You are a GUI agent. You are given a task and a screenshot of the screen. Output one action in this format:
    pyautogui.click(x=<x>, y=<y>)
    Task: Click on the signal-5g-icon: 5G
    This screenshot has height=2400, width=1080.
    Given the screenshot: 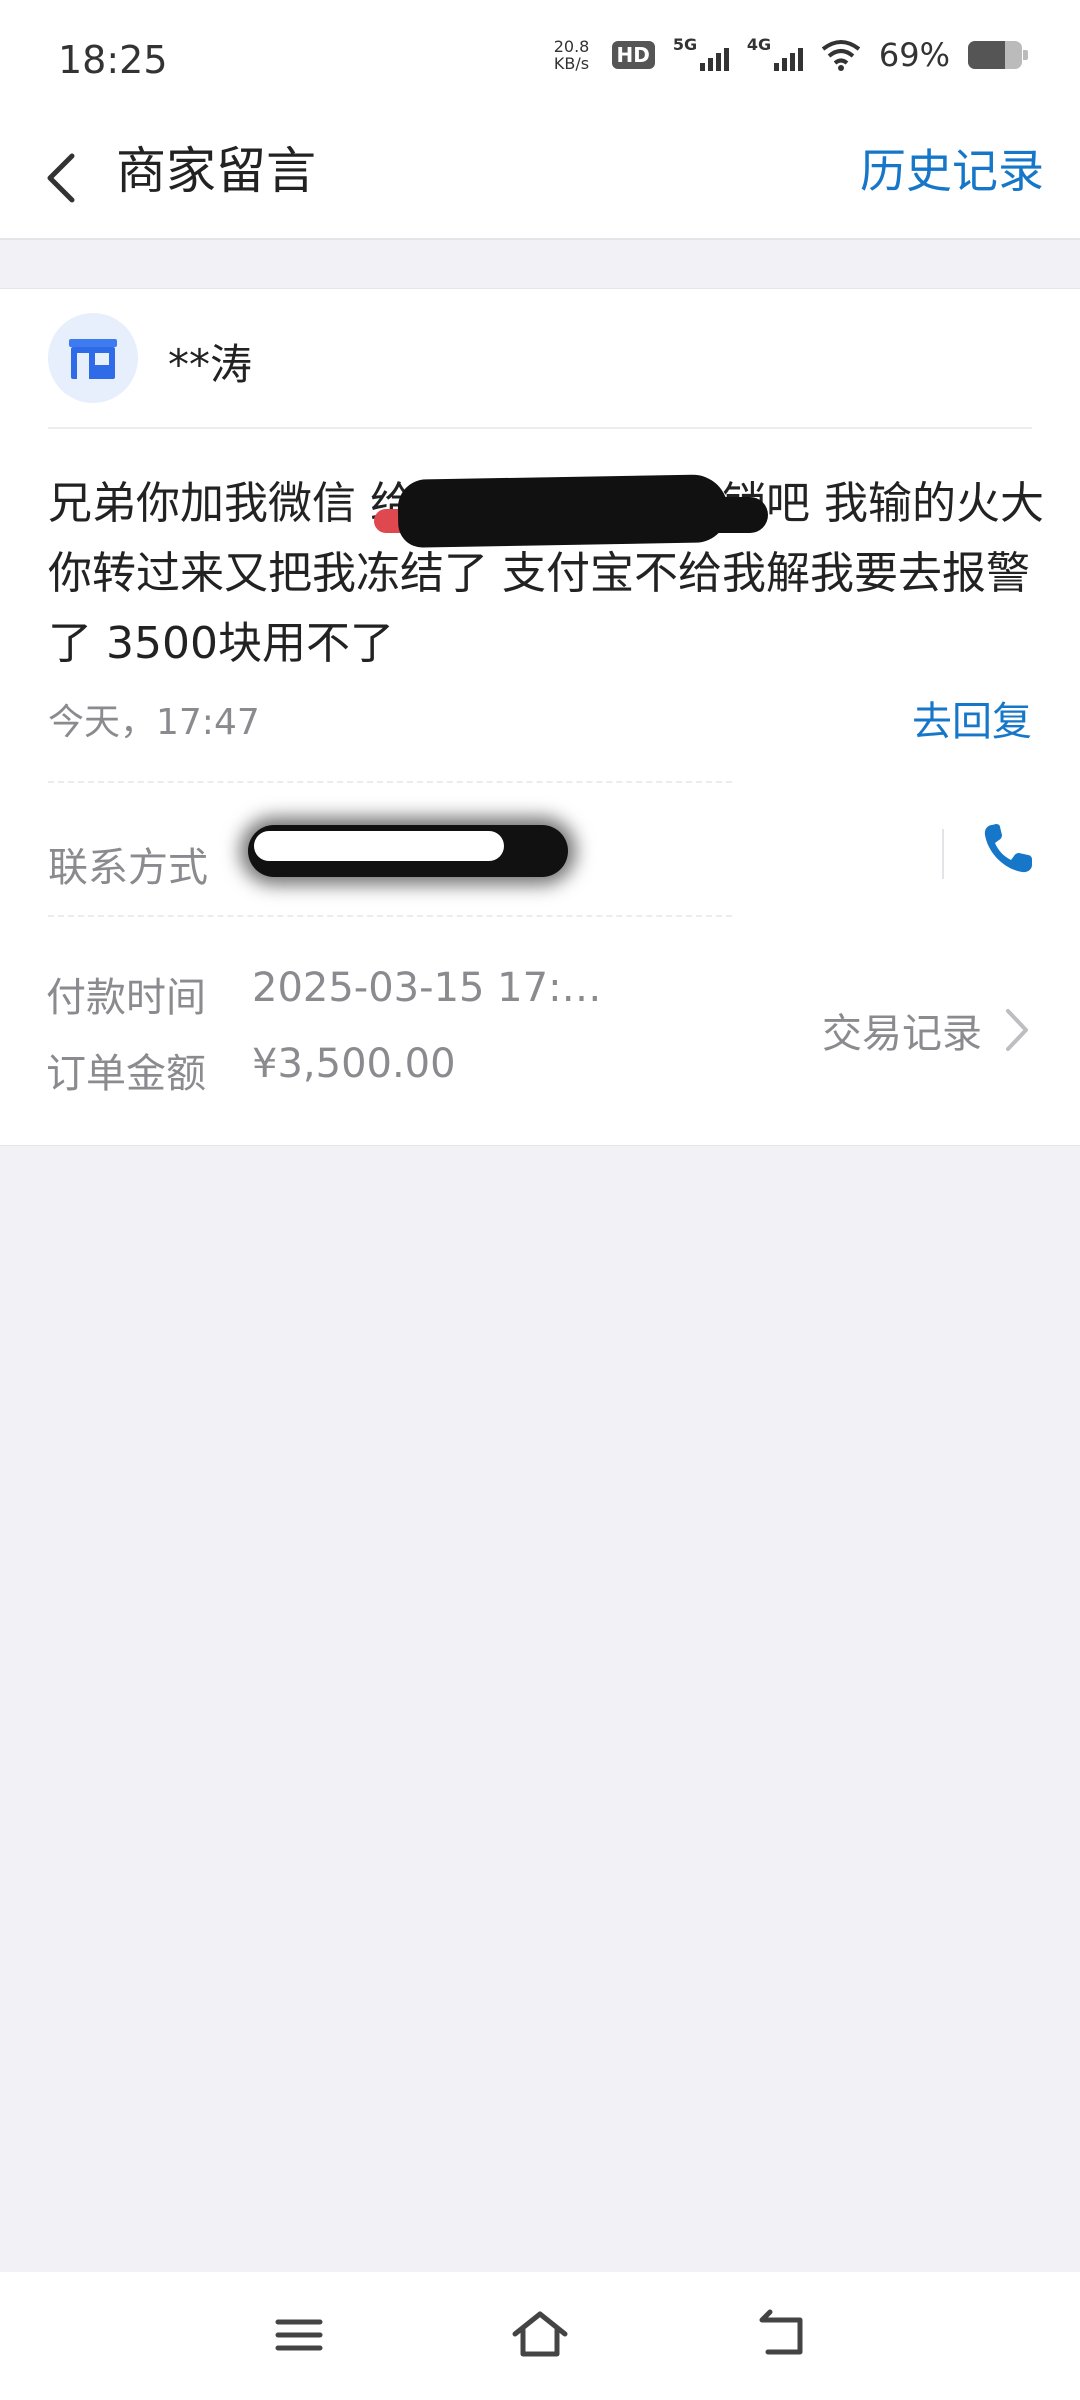 What is the action you would take?
    pyautogui.click(x=701, y=54)
    